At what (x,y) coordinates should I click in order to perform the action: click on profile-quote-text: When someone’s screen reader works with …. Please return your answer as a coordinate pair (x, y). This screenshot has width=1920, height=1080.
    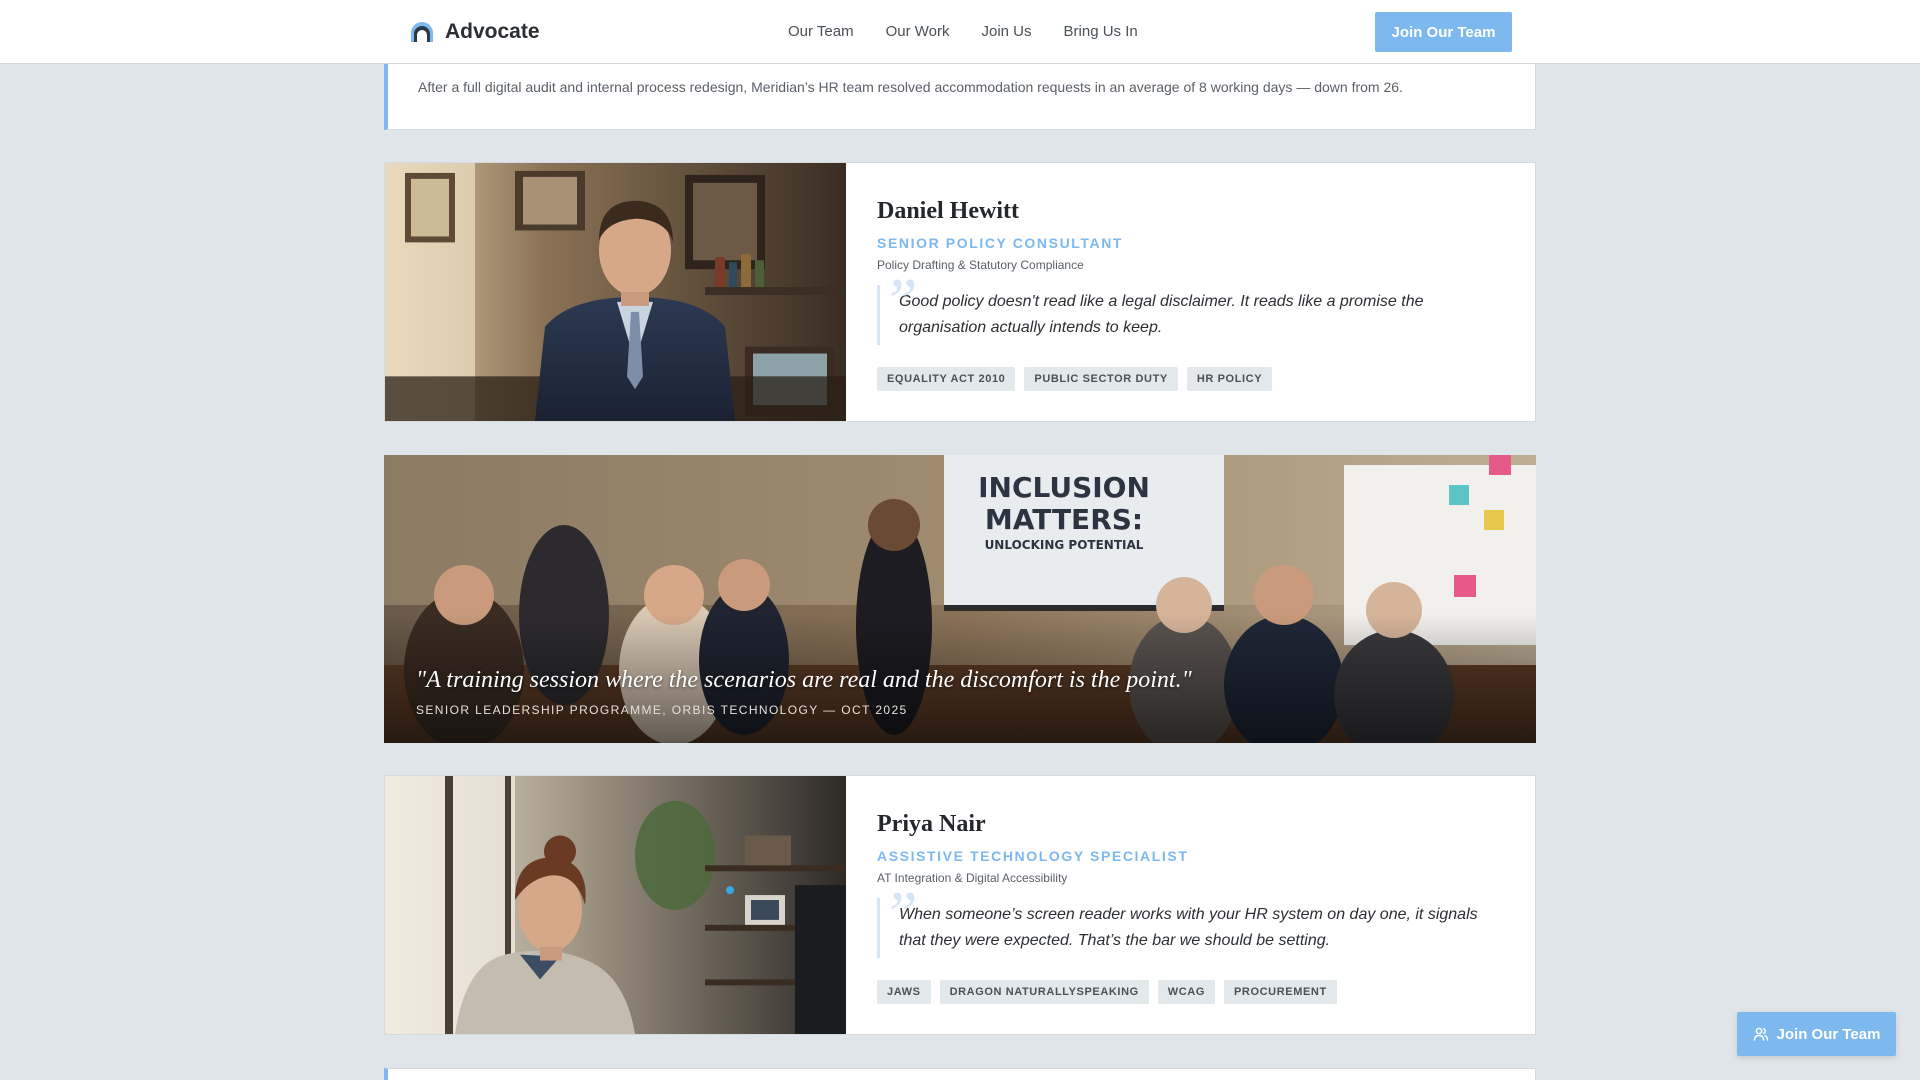
    Looking at the image, I should click on (1188, 927).